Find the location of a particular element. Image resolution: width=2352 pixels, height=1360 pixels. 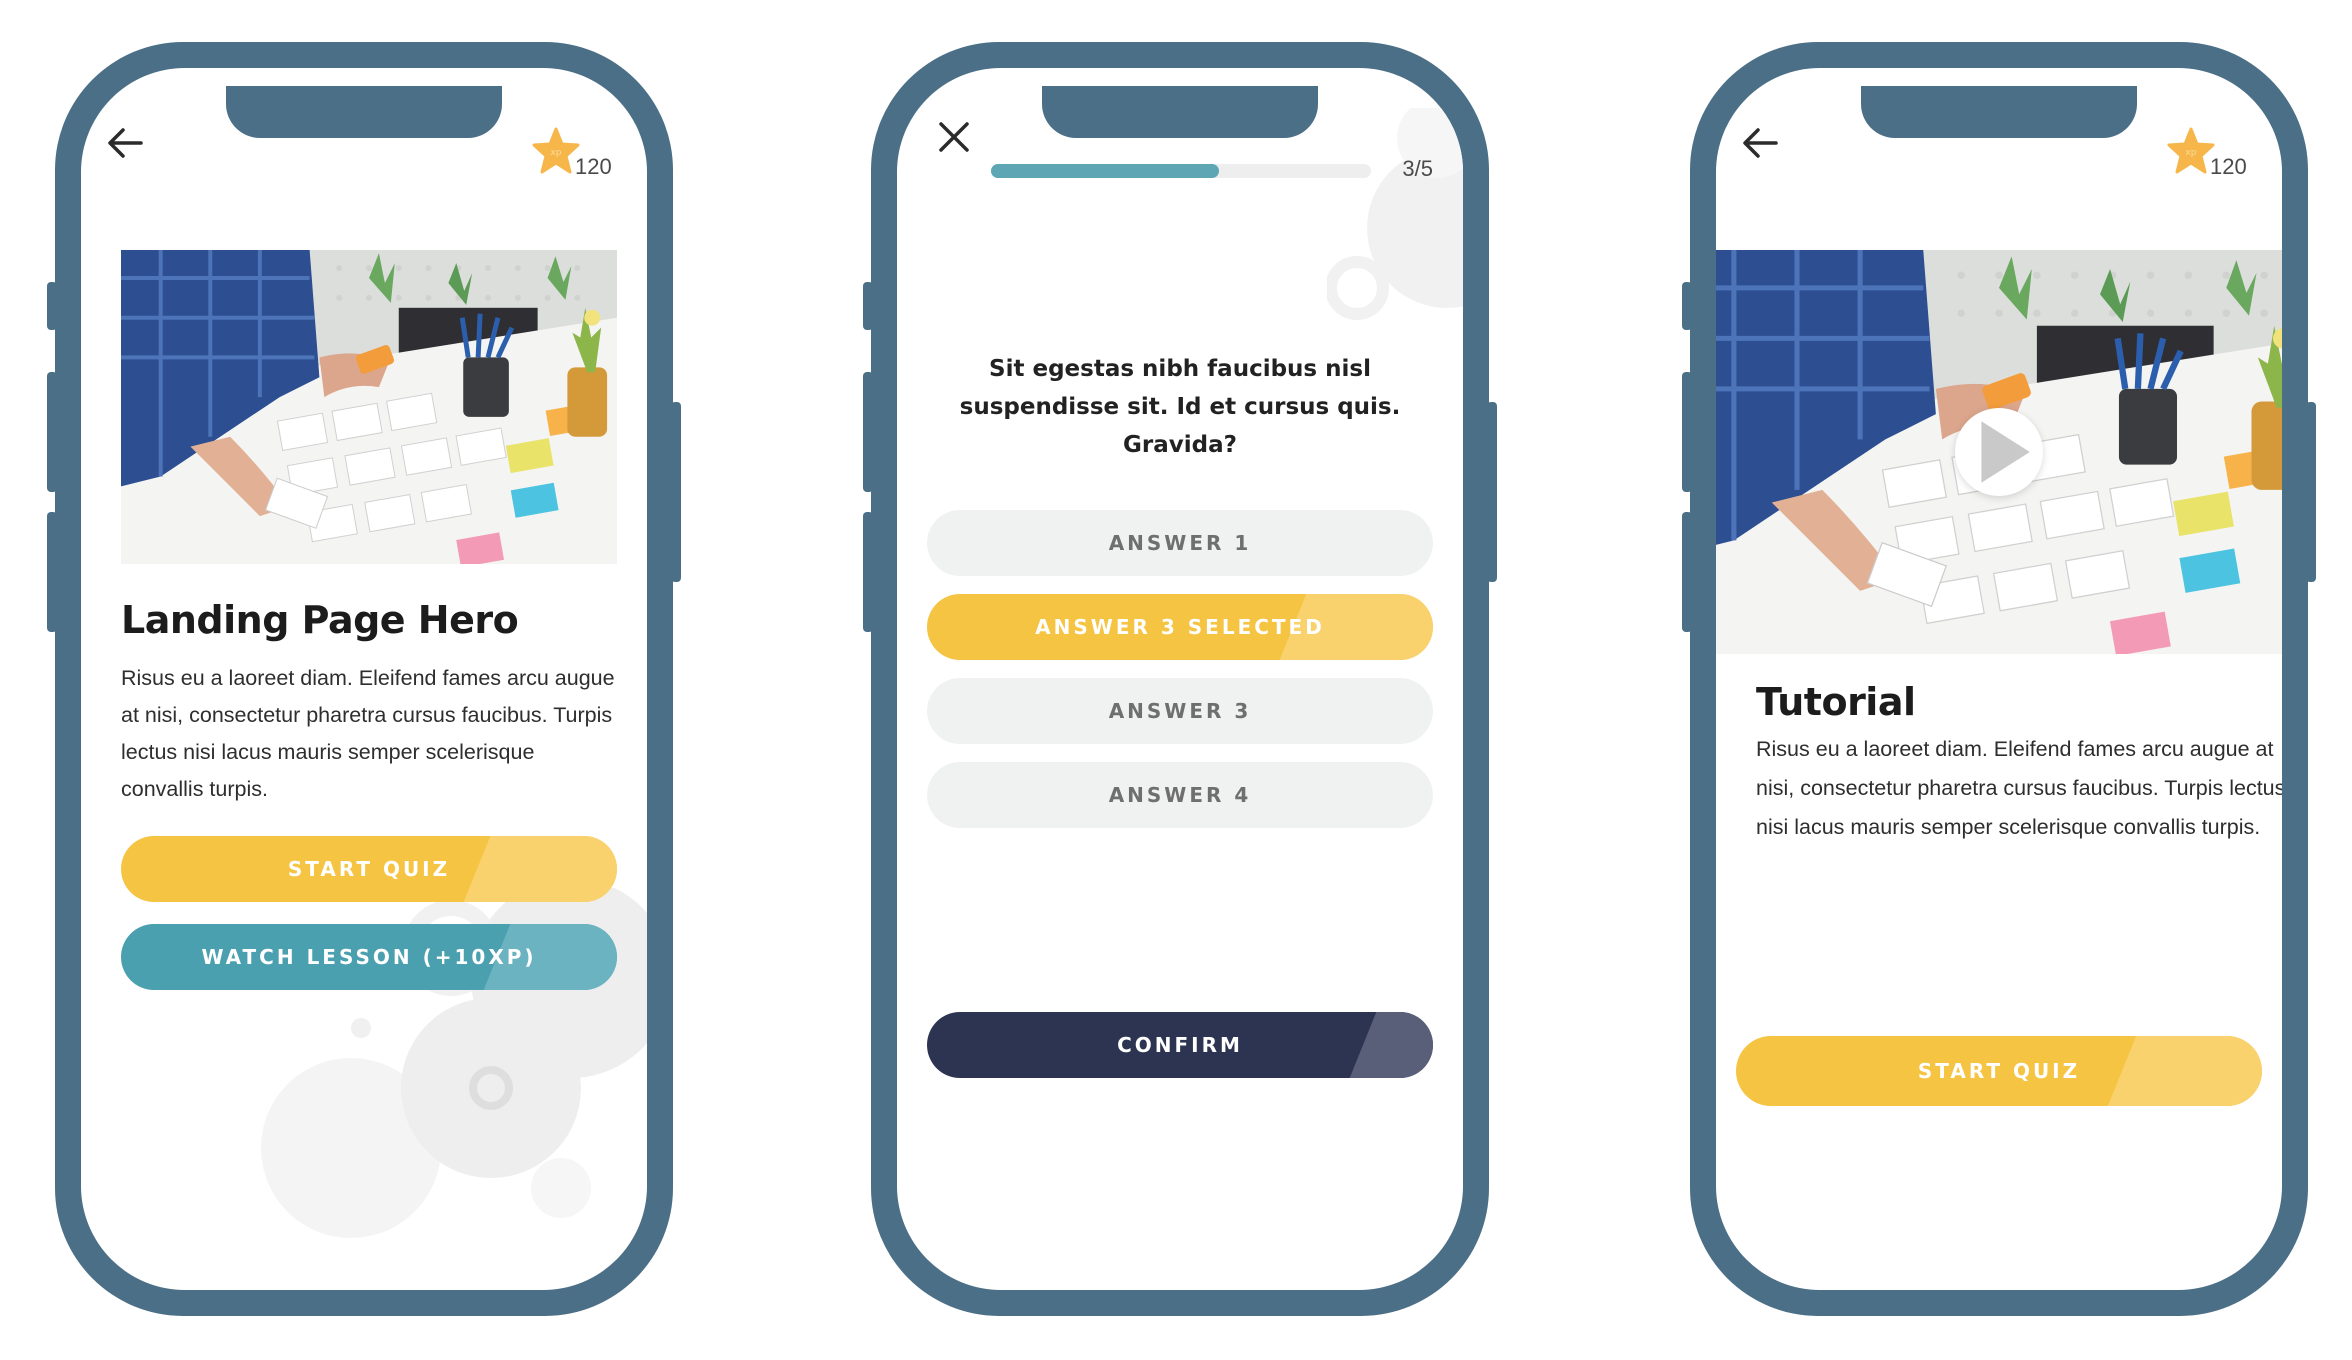

answer-label: ANSWER 3 is located at coordinates (1180, 711).